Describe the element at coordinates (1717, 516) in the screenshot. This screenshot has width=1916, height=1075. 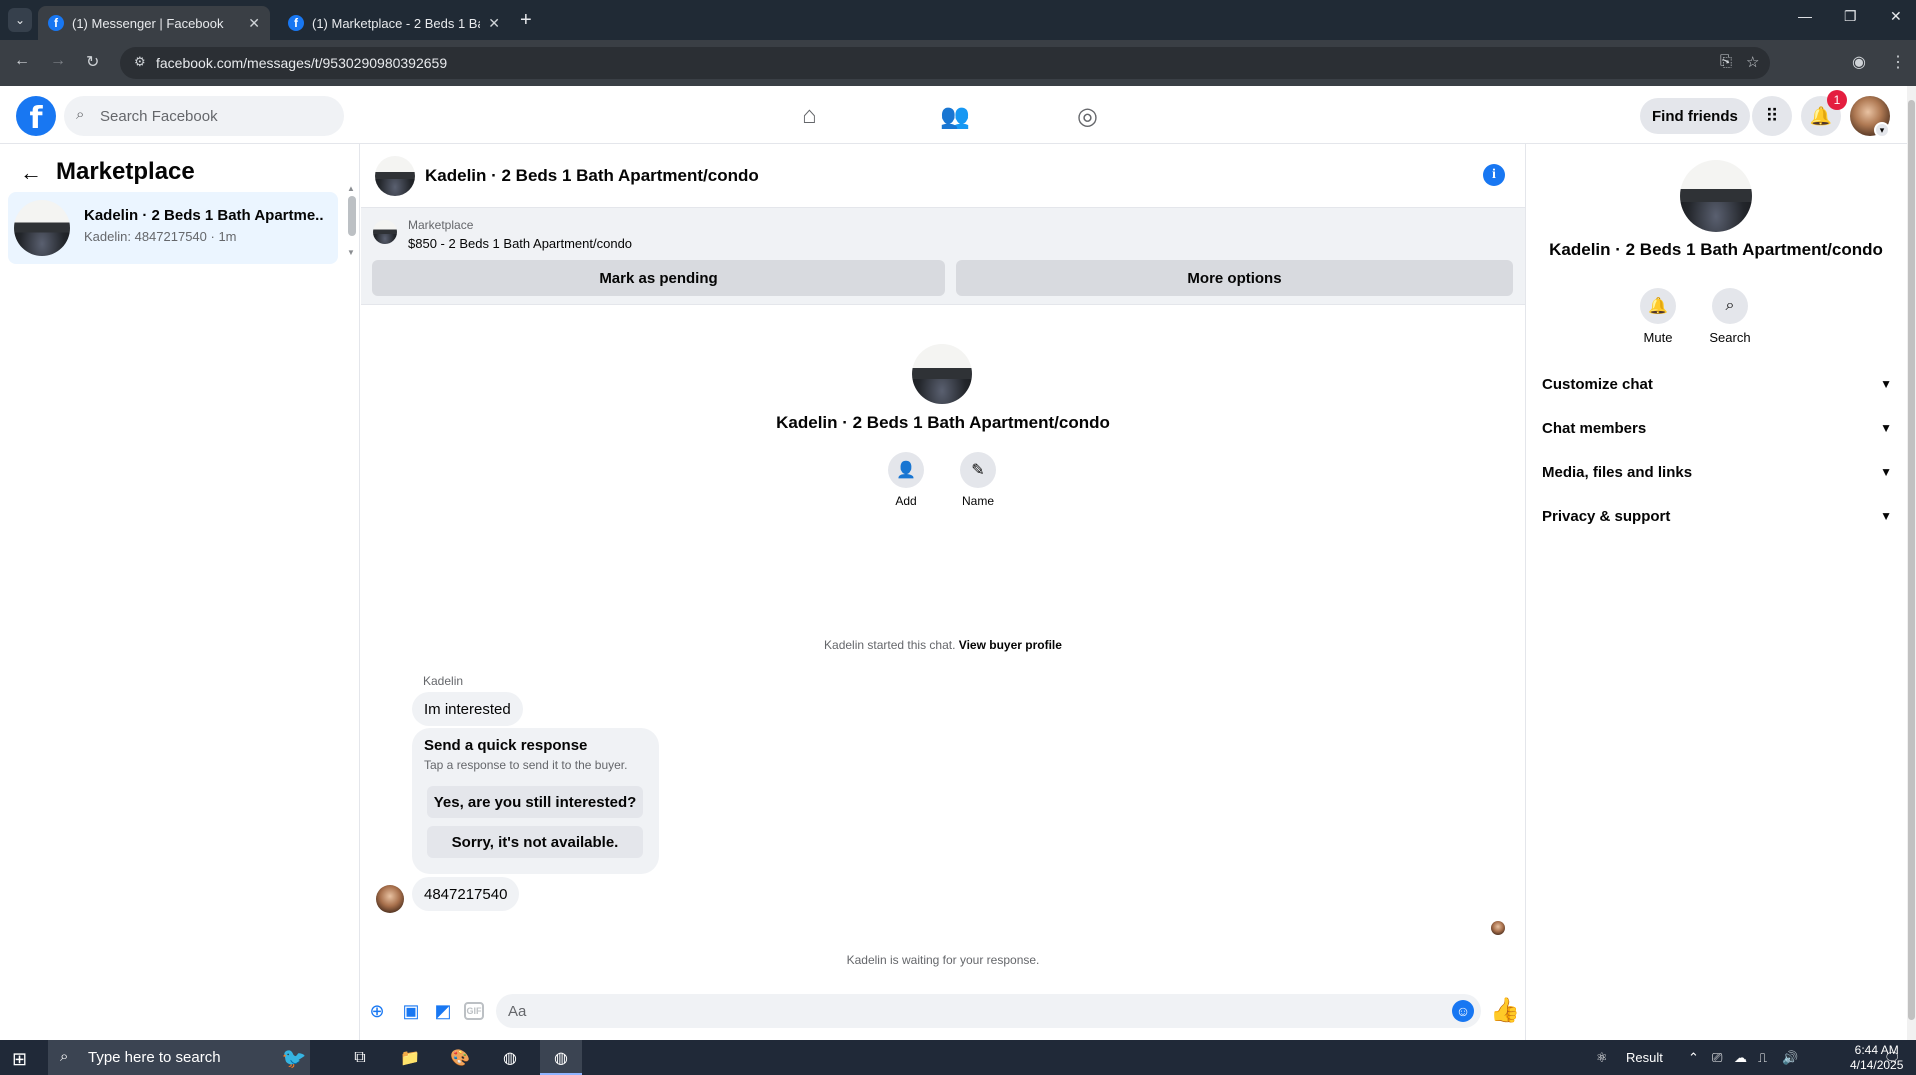
I see `section-privacy-support: Privacy & support ▼` at that location.